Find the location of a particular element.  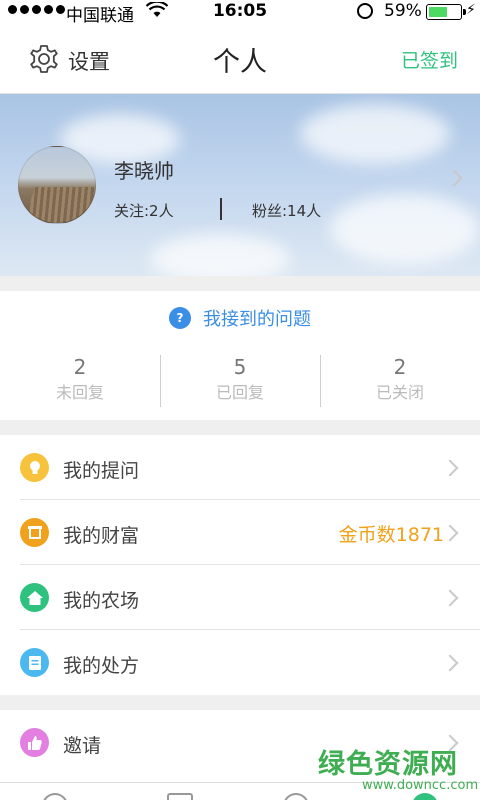

divider is located at coordinates (221, 209).